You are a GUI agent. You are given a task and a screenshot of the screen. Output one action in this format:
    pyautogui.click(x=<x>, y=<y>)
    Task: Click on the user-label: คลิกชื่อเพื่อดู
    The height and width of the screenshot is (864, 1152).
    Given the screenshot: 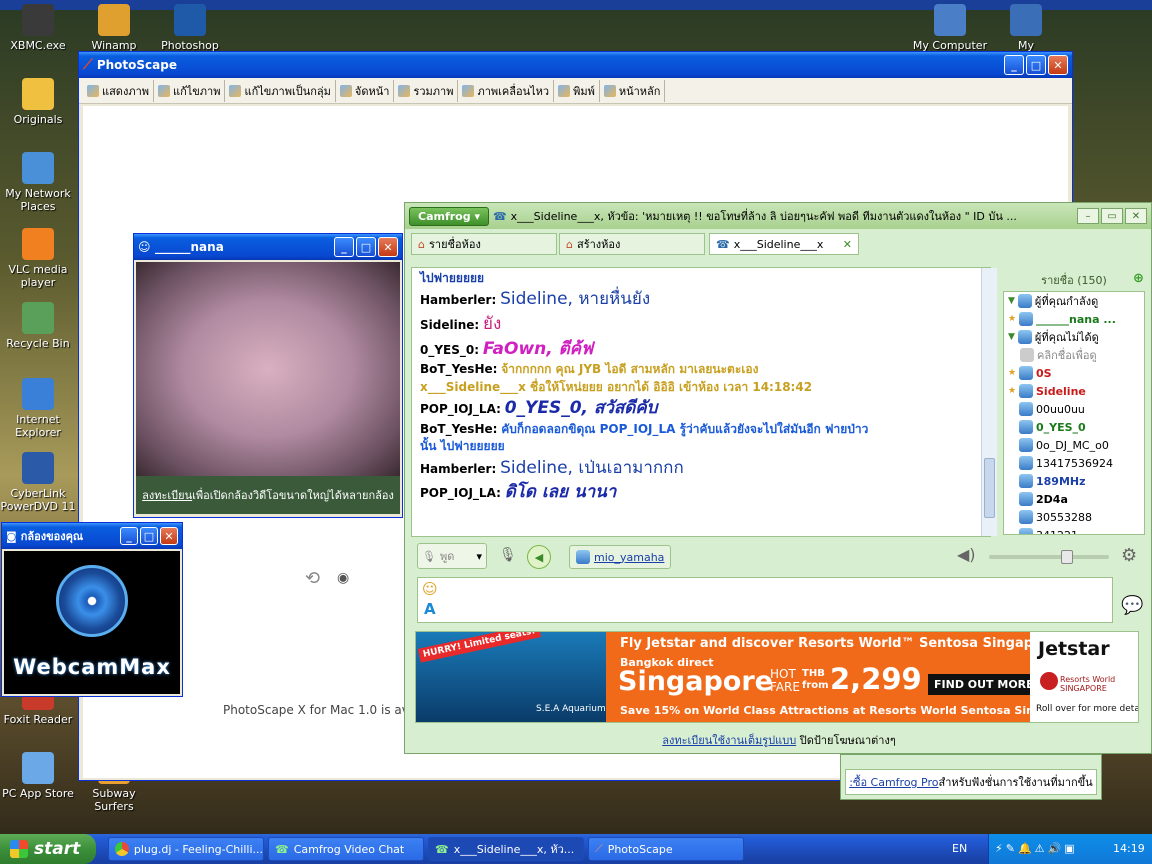 What is the action you would take?
    pyautogui.click(x=1067, y=355)
    